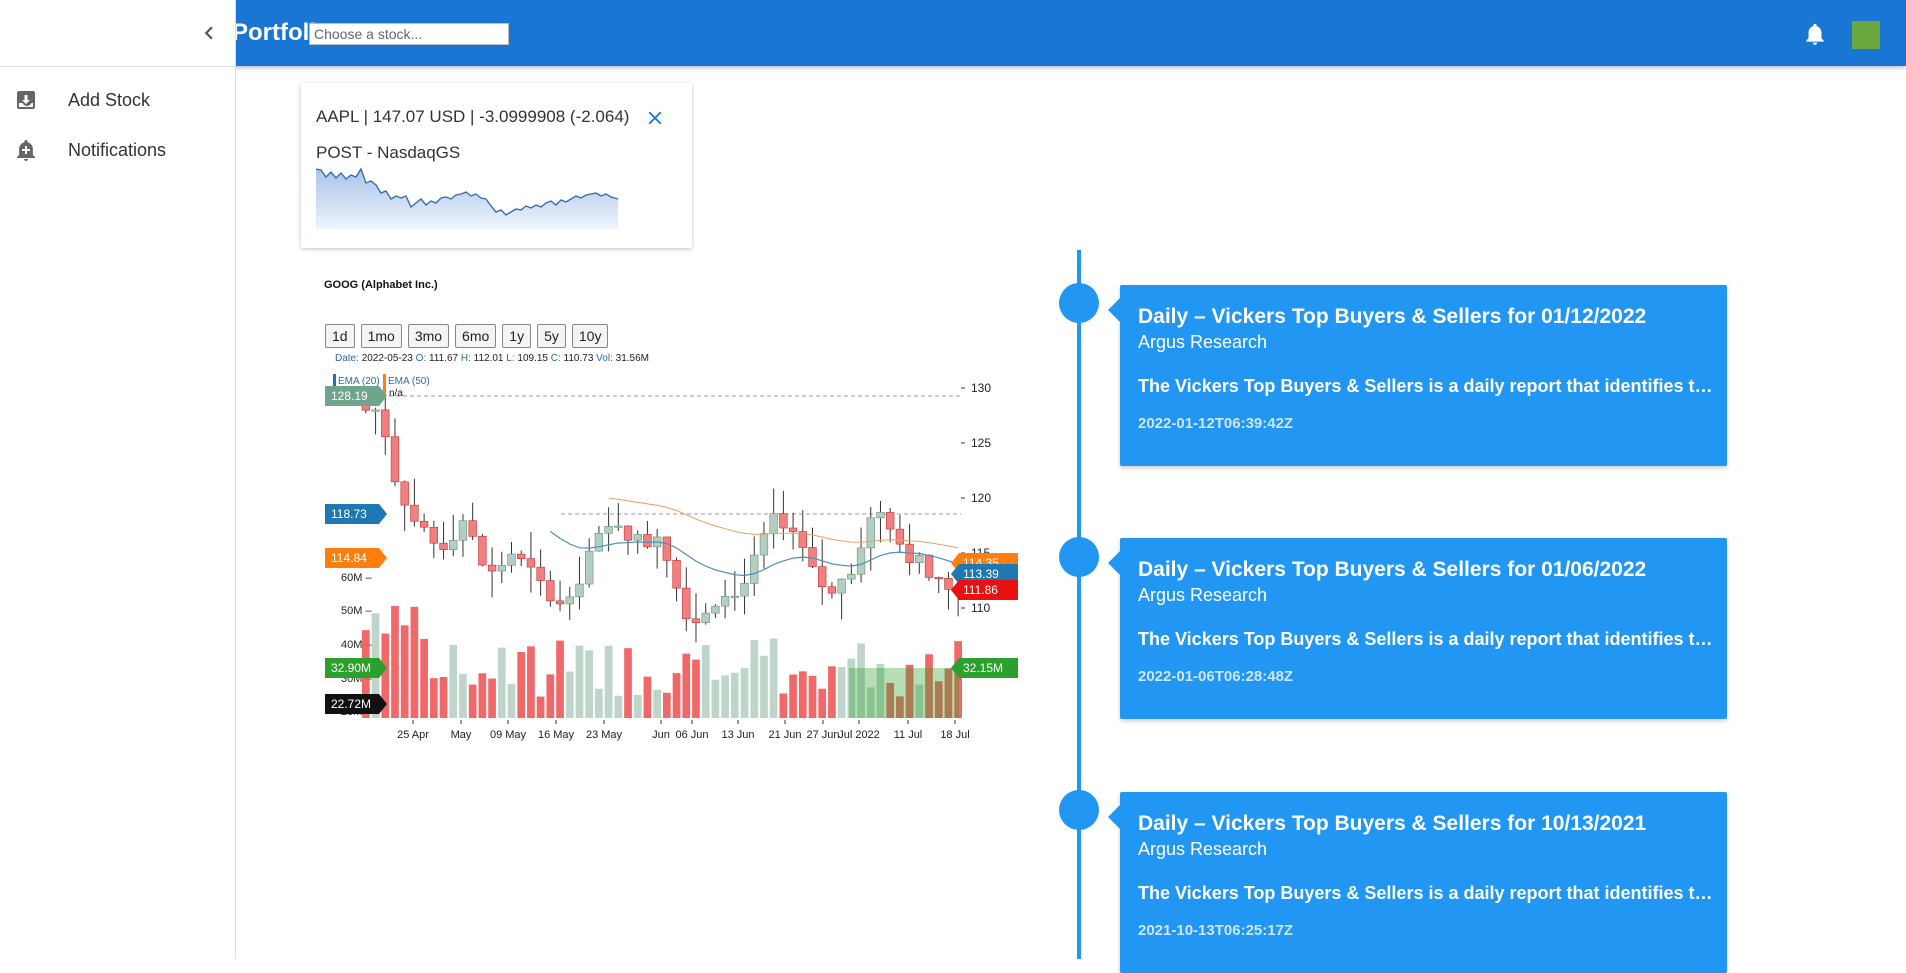 The width and height of the screenshot is (1906, 973). Describe the element at coordinates (784, 735) in the screenshot. I see `x-tick-label: 21 Jun` at that location.